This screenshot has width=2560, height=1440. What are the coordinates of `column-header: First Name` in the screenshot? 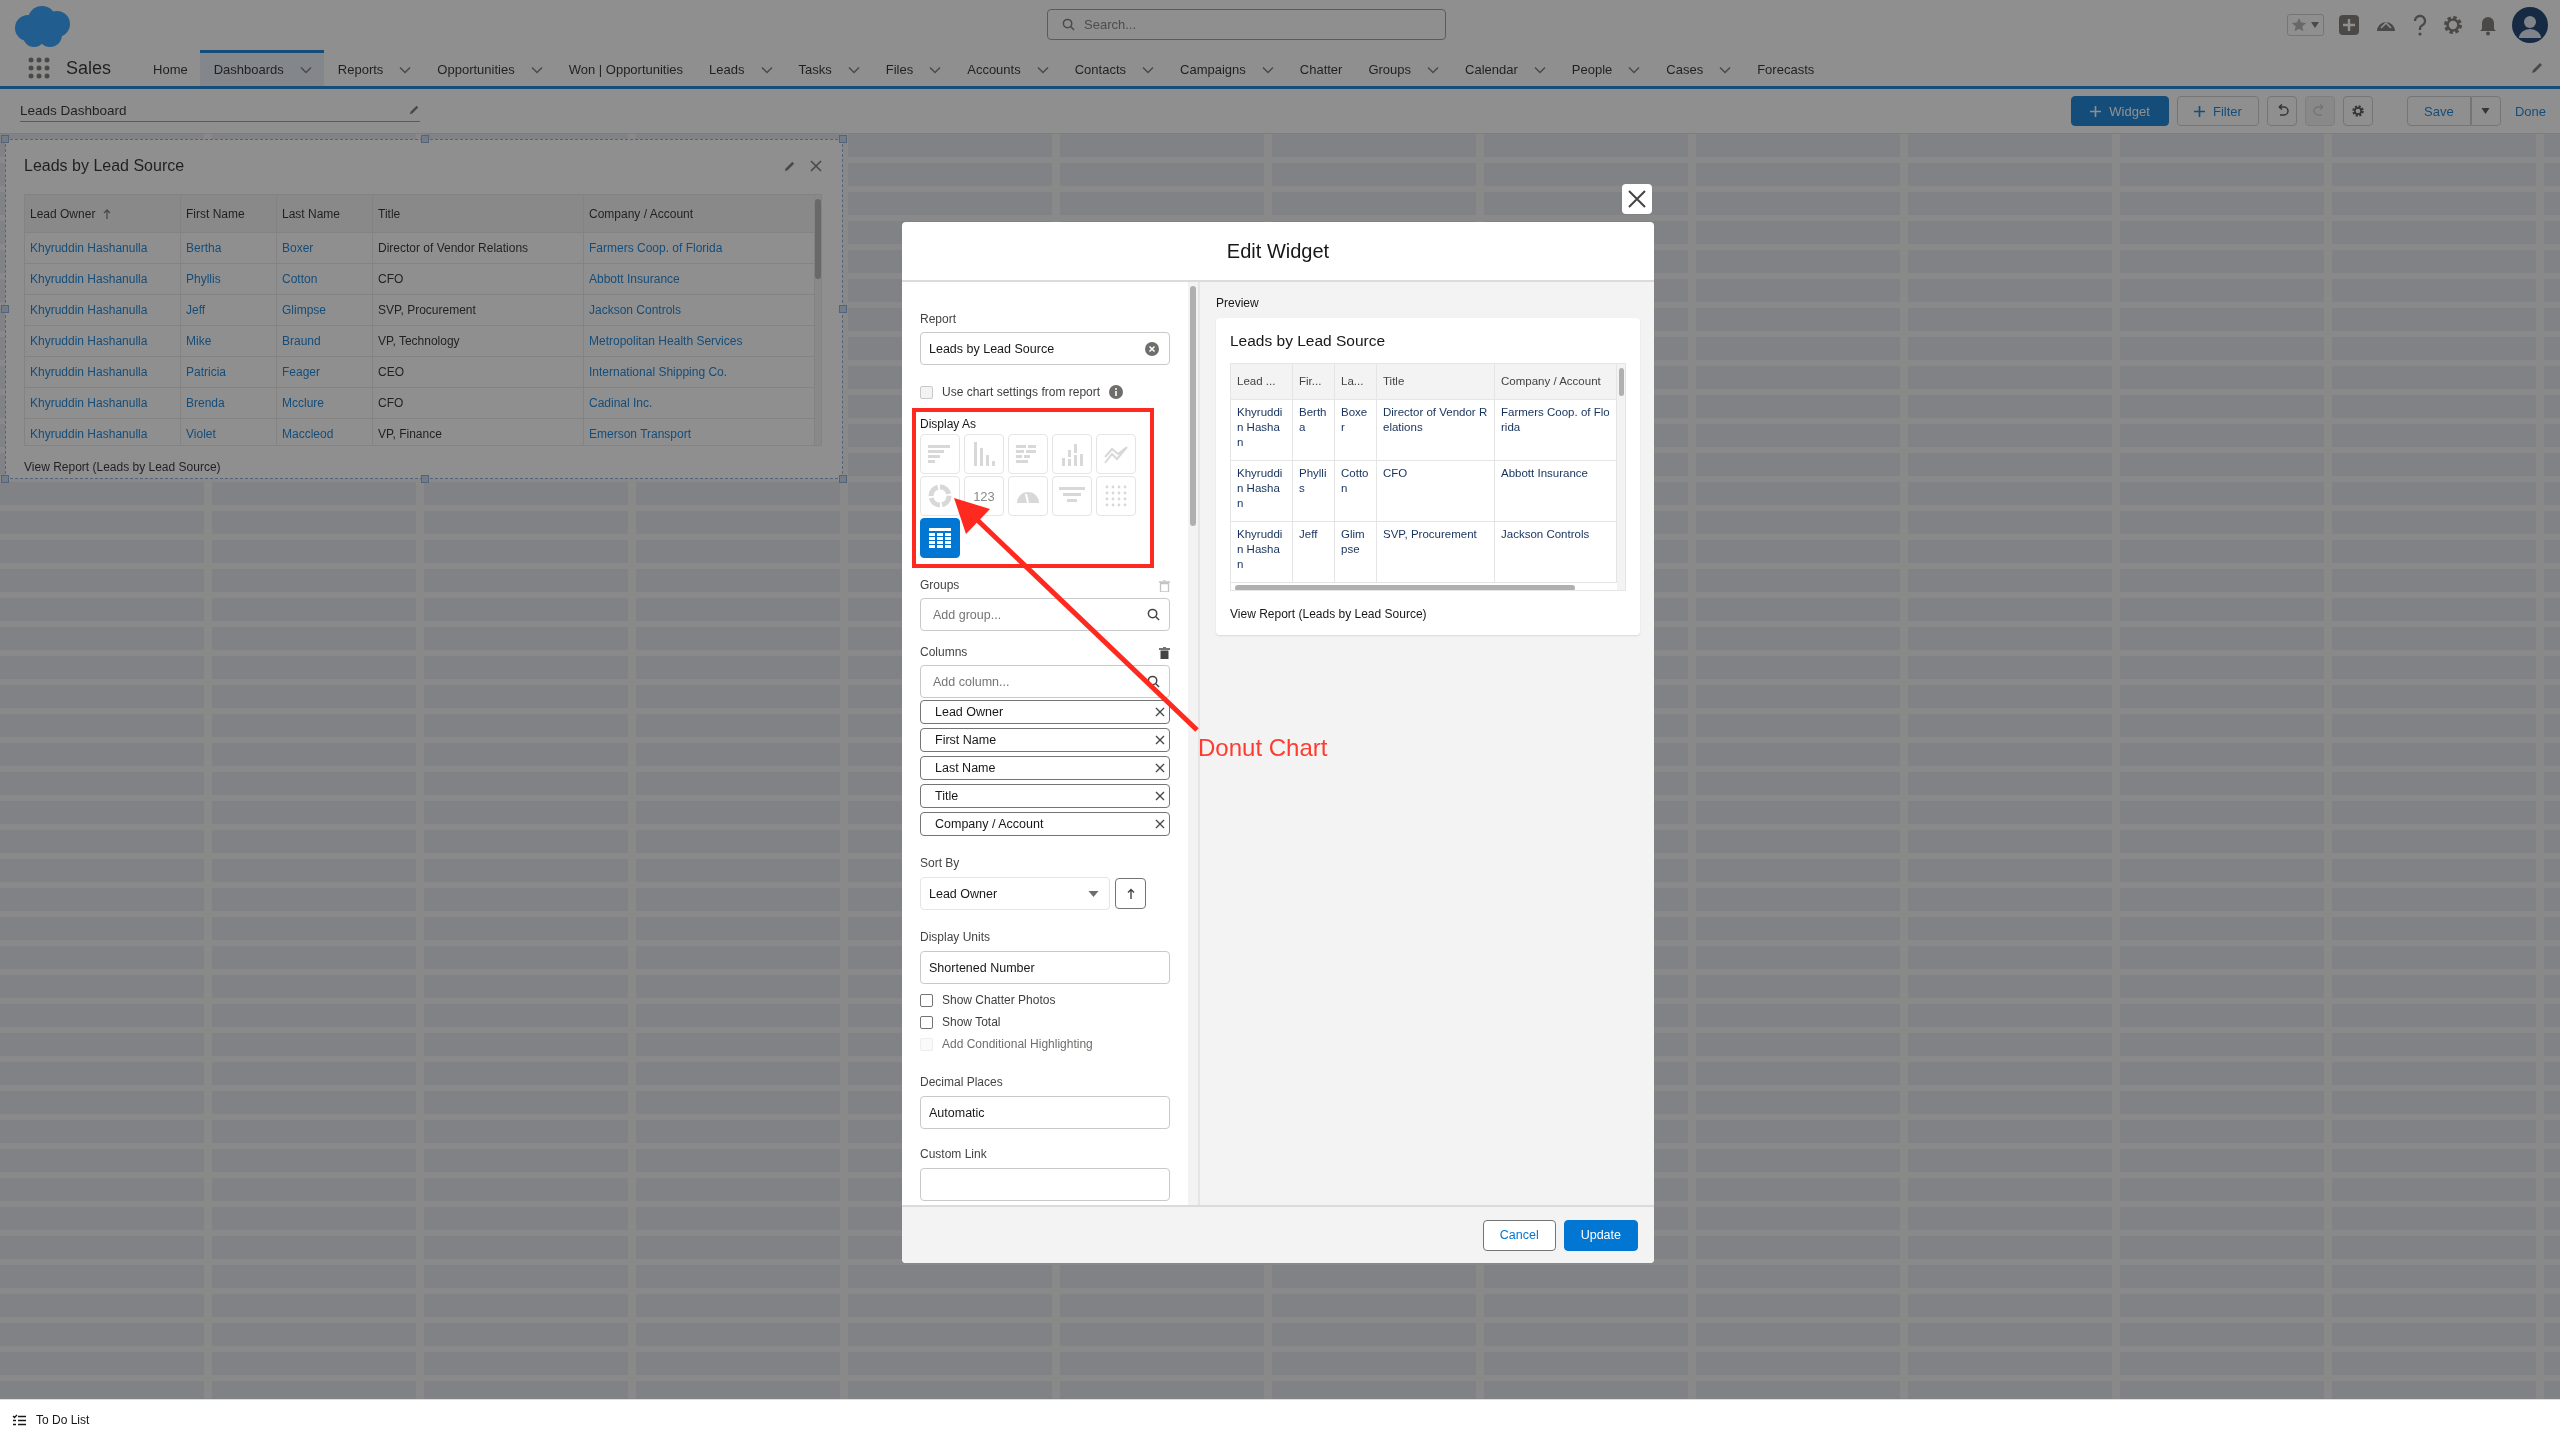 It's located at (229, 213).